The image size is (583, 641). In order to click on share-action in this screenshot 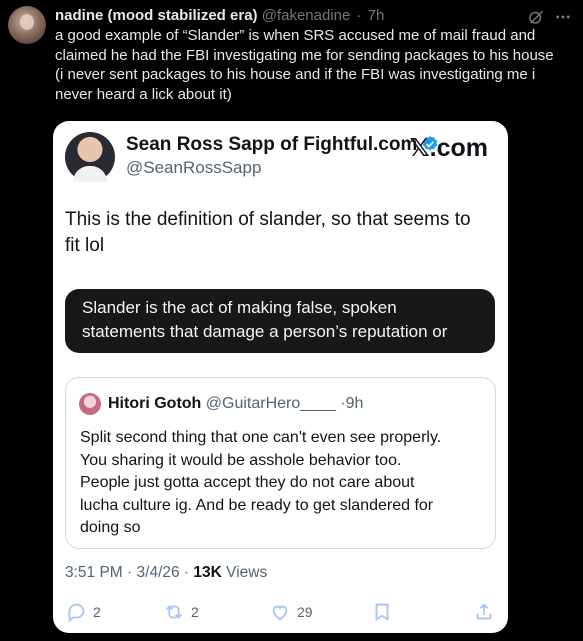, I will do `click(484, 612)`.